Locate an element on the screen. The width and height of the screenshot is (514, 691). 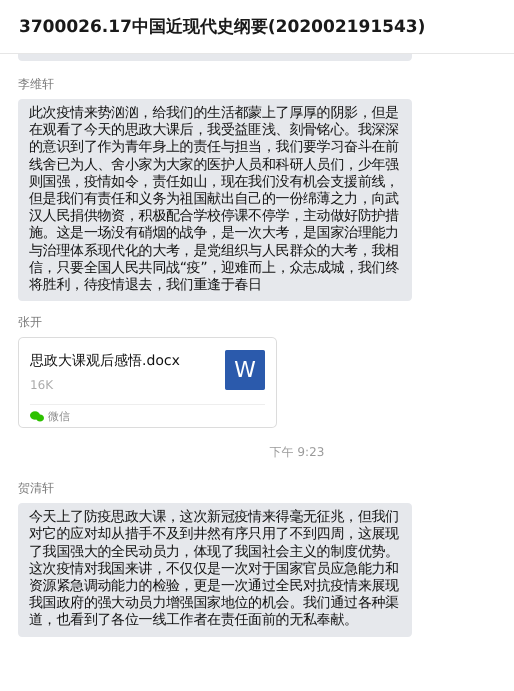
sender-name: 李维轩 is located at coordinates (36, 84).